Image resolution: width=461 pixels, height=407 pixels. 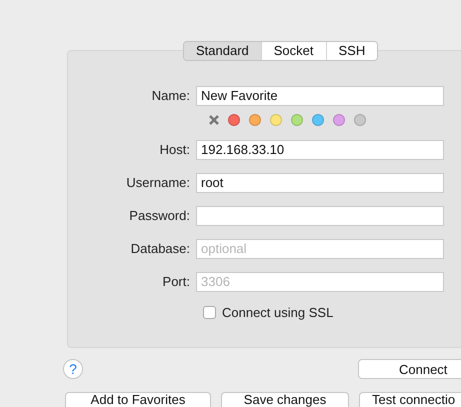 I want to click on tab: SSH, so click(x=352, y=51).